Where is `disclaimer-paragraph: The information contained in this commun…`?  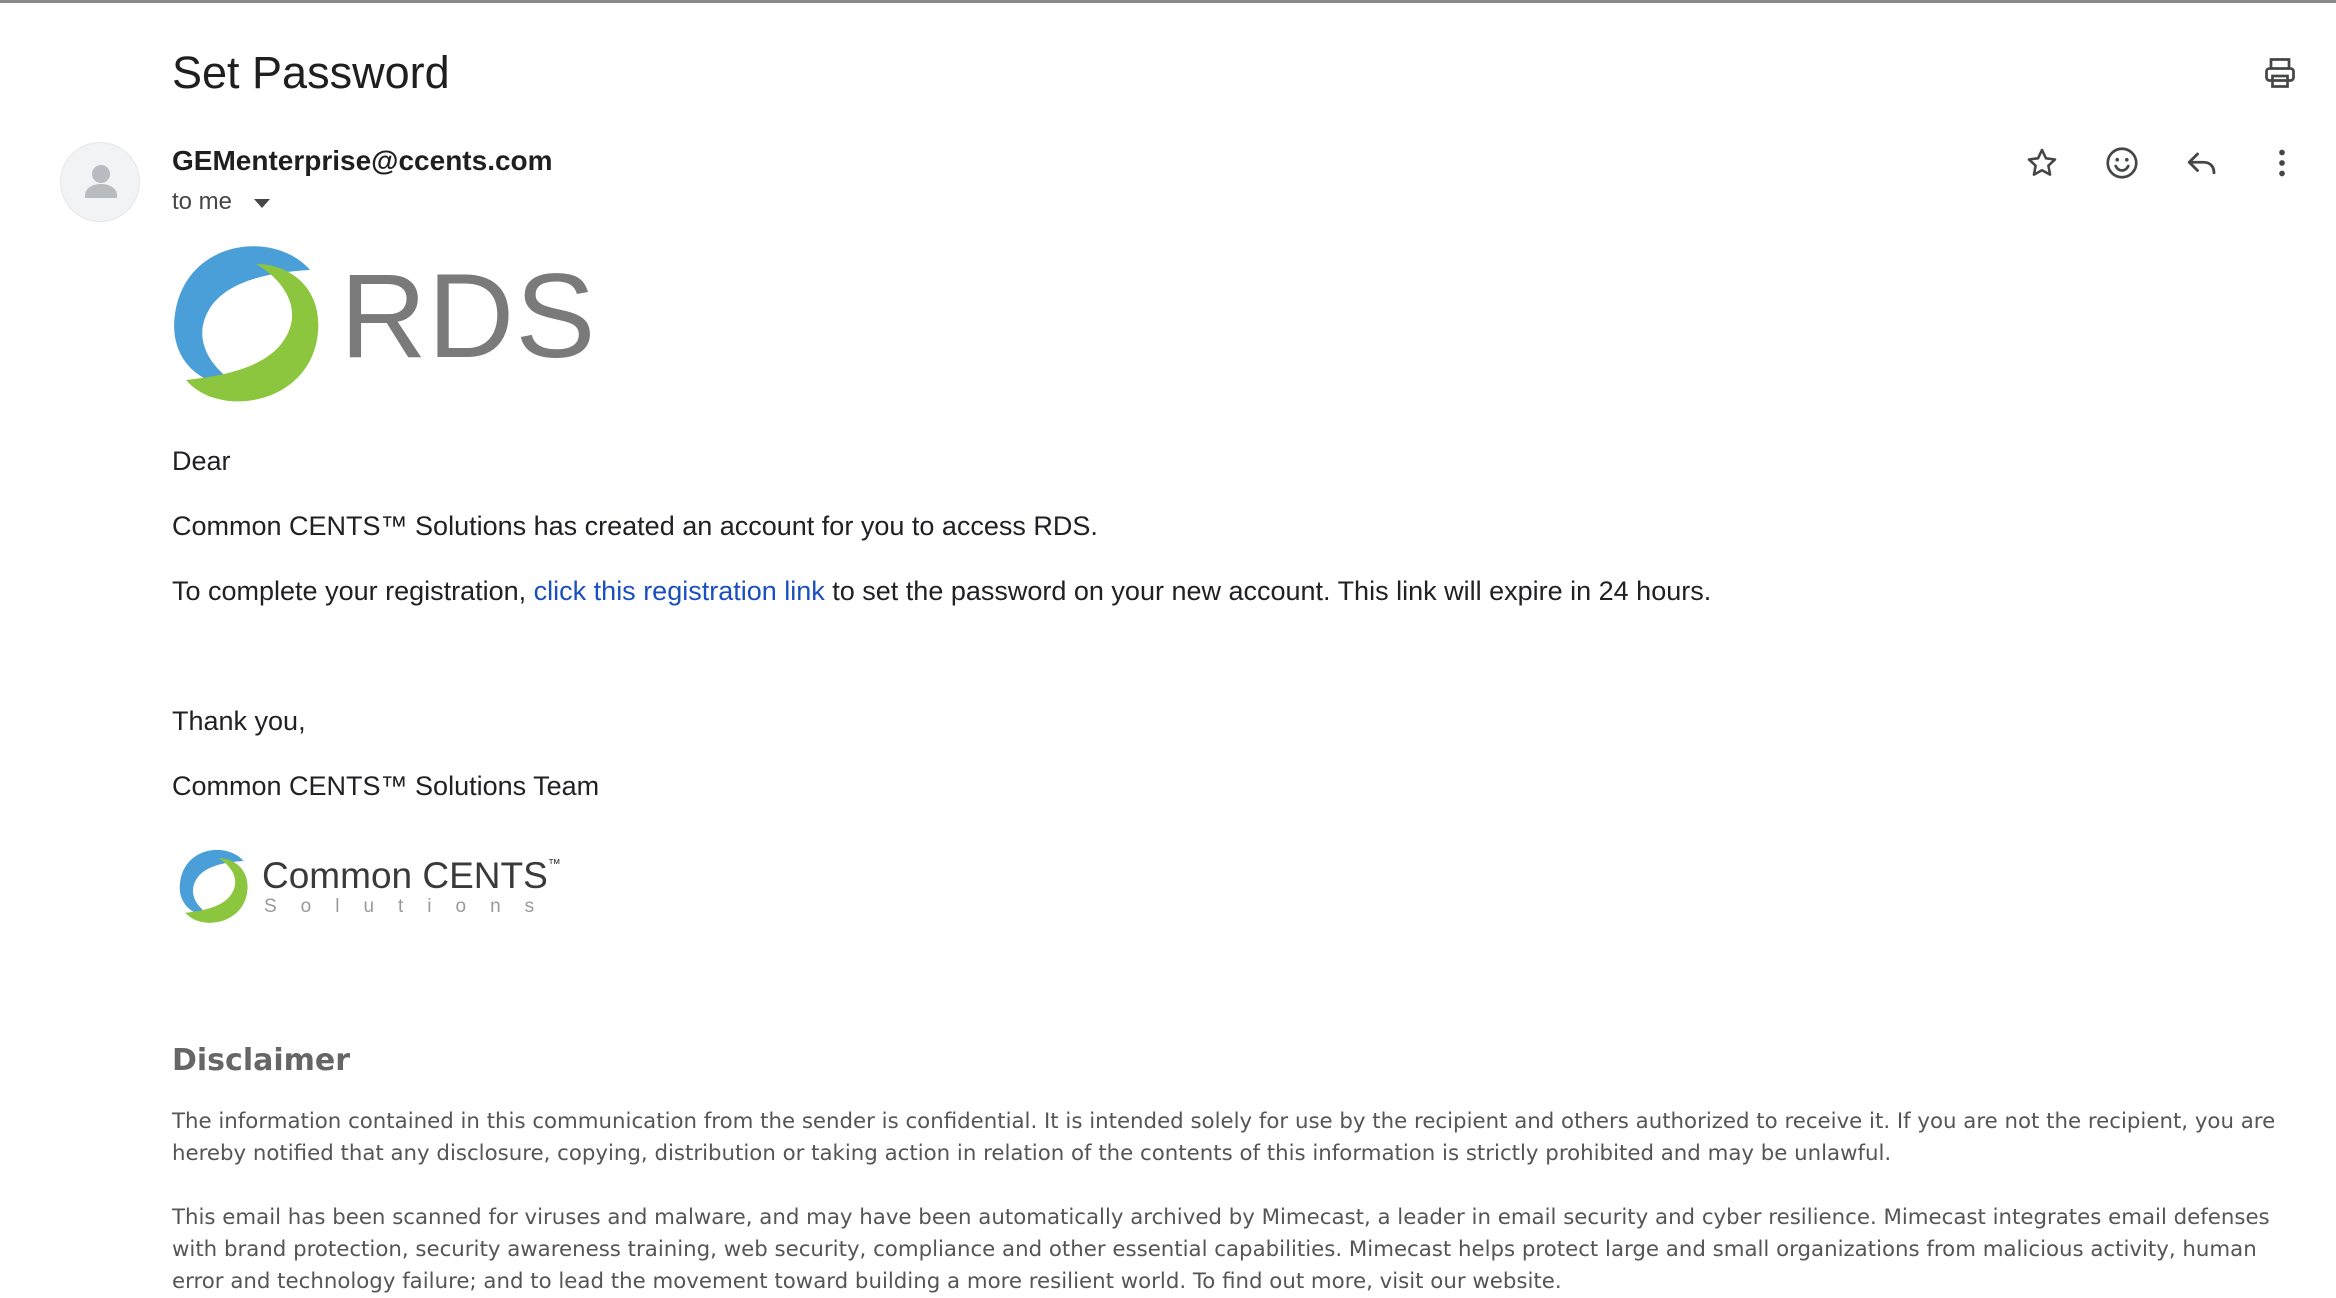 disclaimer-paragraph: The information contained in this commun… is located at coordinates (1224, 1137).